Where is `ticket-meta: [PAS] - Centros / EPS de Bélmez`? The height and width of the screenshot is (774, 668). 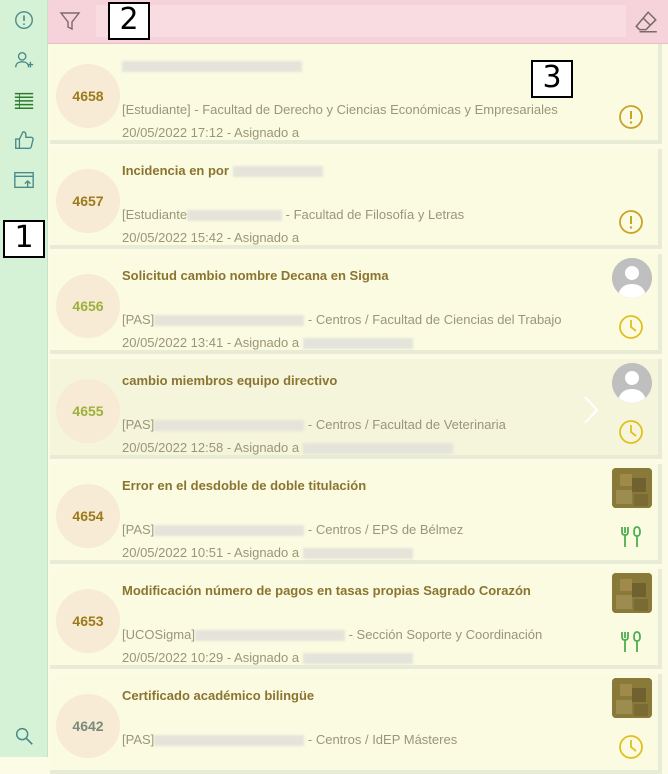
ticket-meta: [PAS] - Centros / EPS de Bélmez is located at coordinates (292, 529).